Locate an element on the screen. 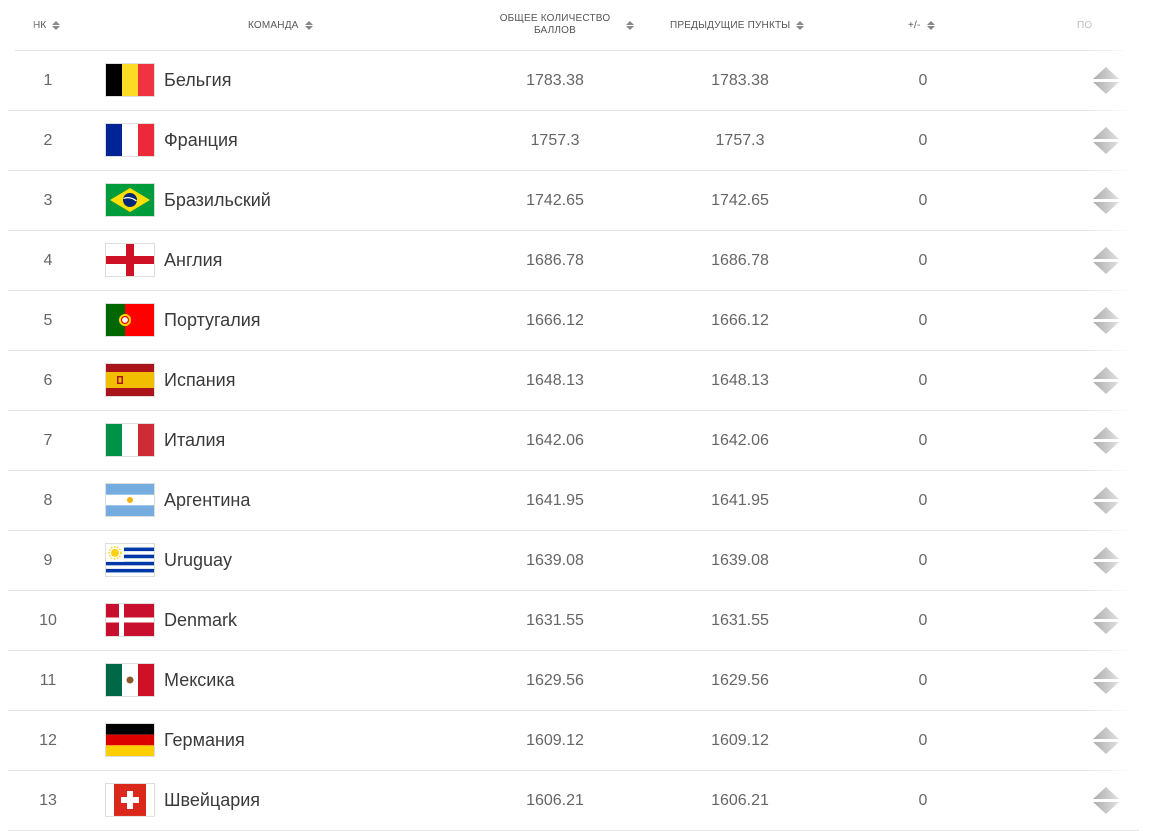 The image size is (1154, 831). table-row: 3 Бразильский 1742.65 1742.65 0 is located at coordinates (573, 201).